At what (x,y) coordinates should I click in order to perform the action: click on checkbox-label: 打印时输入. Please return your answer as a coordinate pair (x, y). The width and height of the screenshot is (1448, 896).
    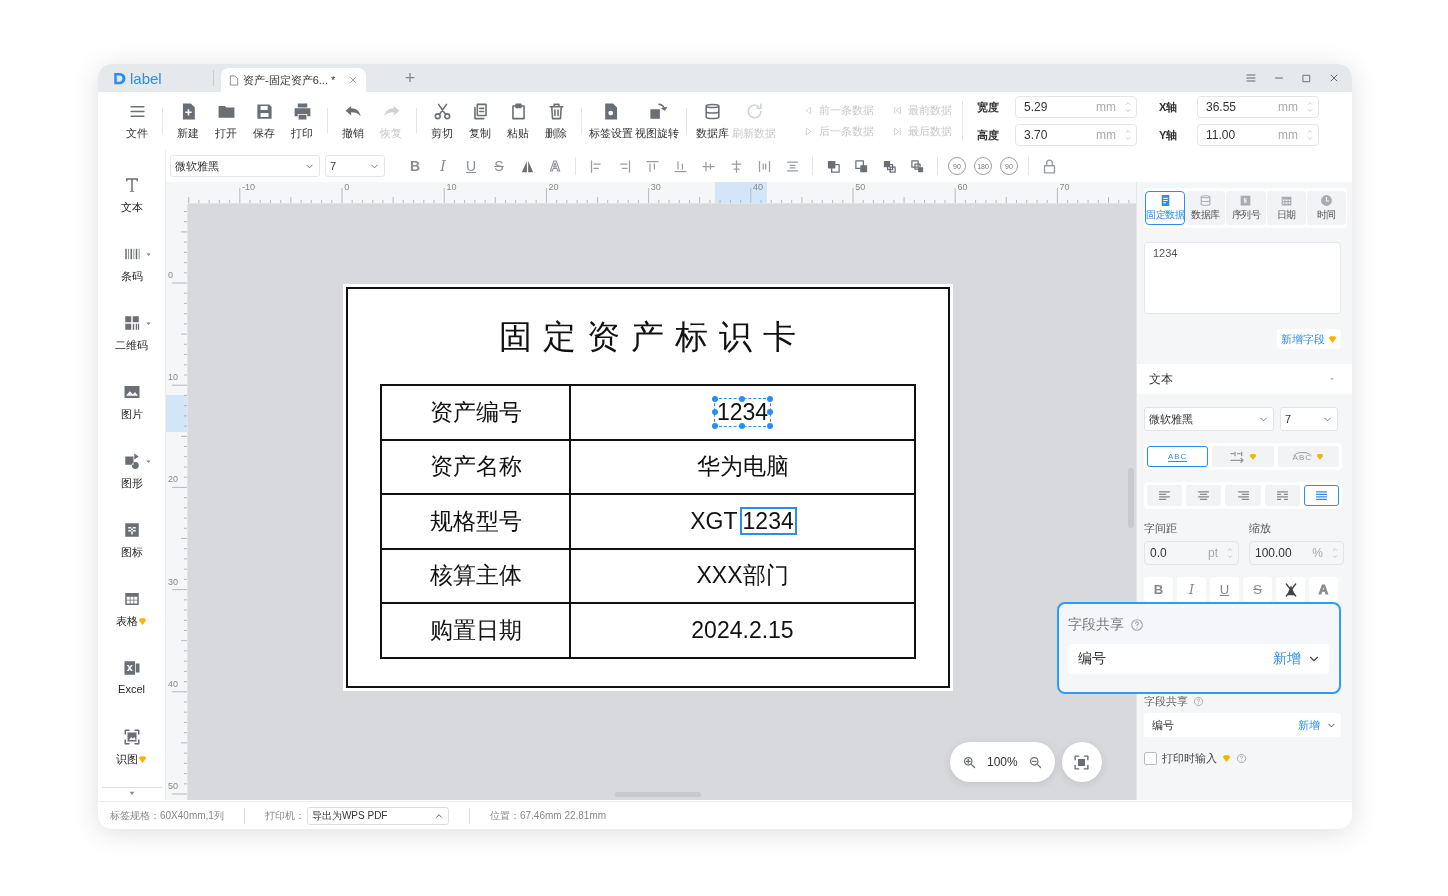
    Looking at the image, I should click on (1189, 758).